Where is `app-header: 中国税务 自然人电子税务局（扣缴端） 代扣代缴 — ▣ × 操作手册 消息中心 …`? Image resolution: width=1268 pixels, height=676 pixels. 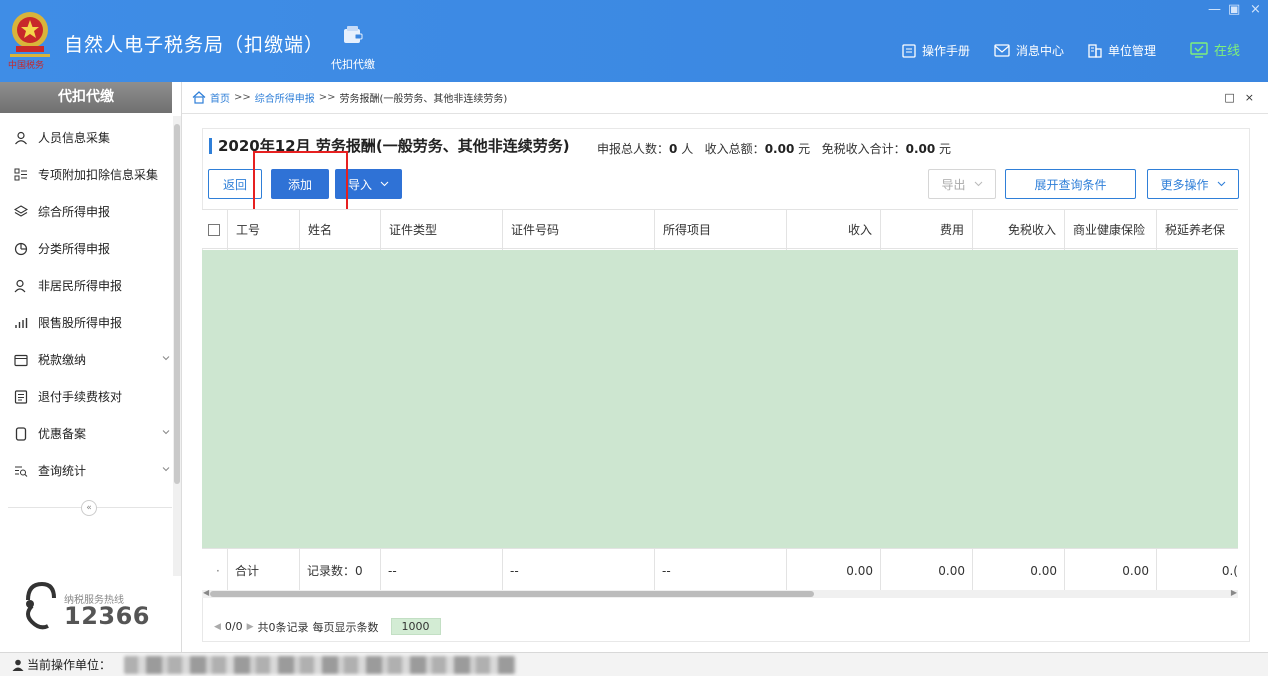
app-header: 中国税务 自然人电子税务局（扣缴端） 代扣代缴 — ▣ × 操作手册 消息中心 … is located at coordinates (634, 41).